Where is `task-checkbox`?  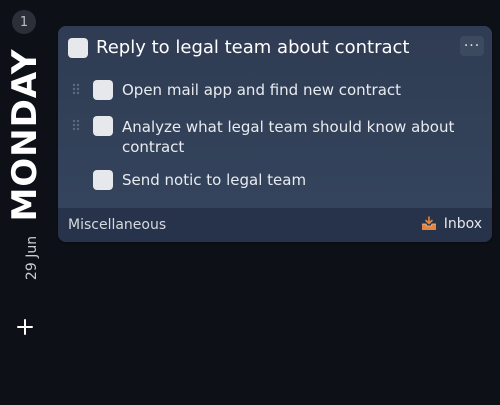
task-checkbox is located at coordinates (78, 48).